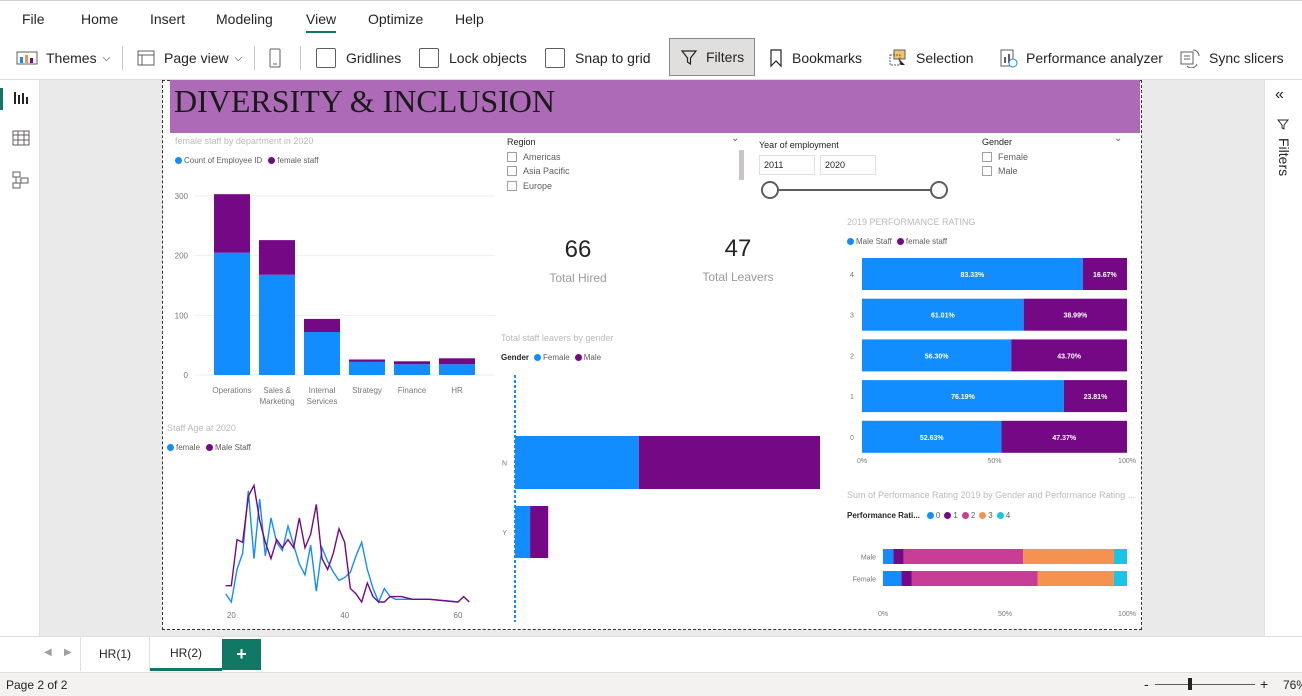 This screenshot has height=696, width=1302. I want to click on page-indicator: Page 2 of 2, so click(37, 685).